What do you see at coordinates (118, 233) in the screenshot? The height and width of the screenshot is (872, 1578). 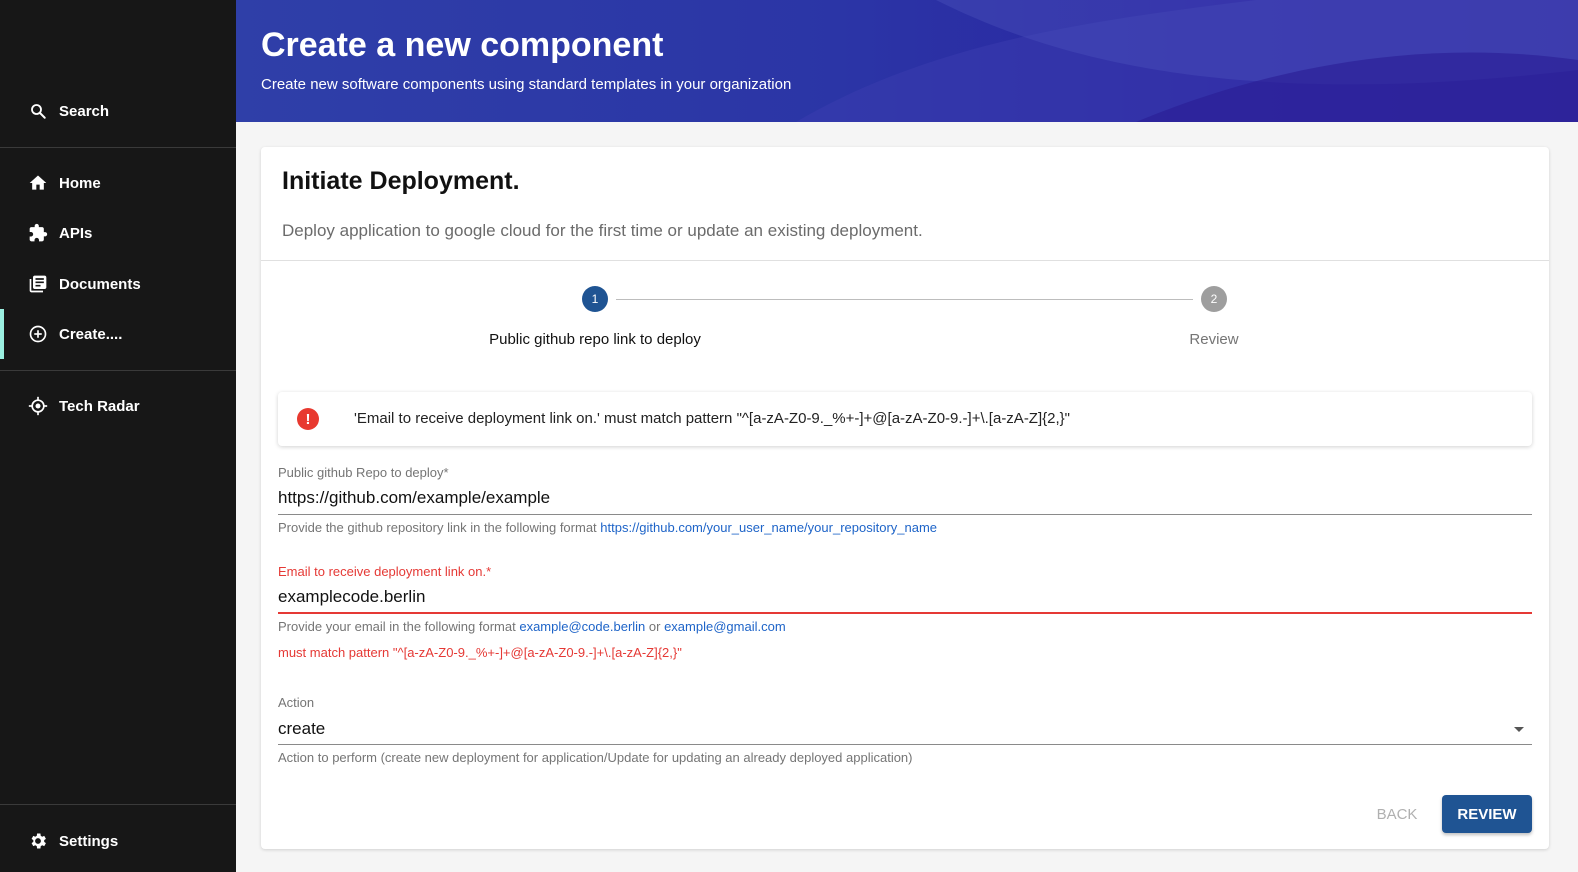 I see `sidebar-item-apis: APIs` at bounding box center [118, 233].